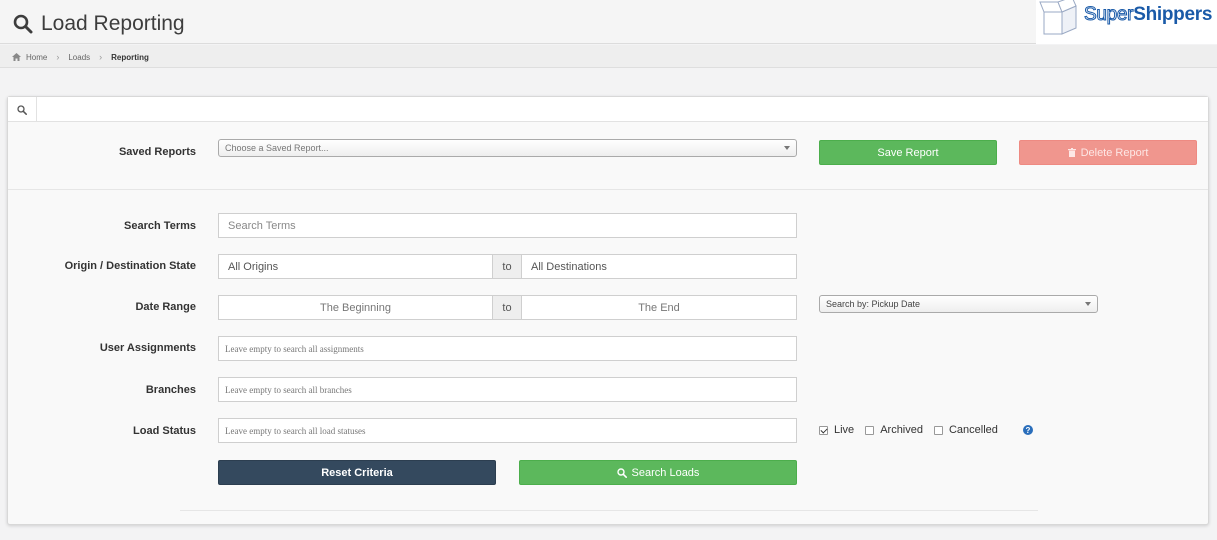  What do you see at coordinates (609, 510) in the screenshot?
I see `panel-footer-divider` at bounding box center [609, 510].